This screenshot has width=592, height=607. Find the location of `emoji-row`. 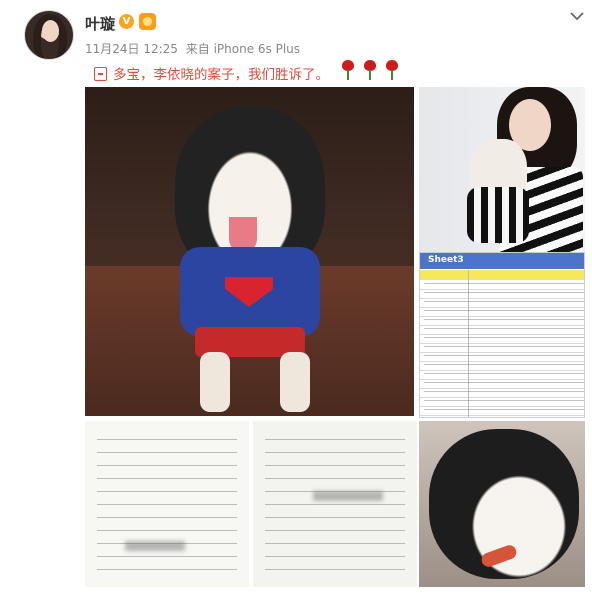

emoji-row is located at coordinates (373, 72).